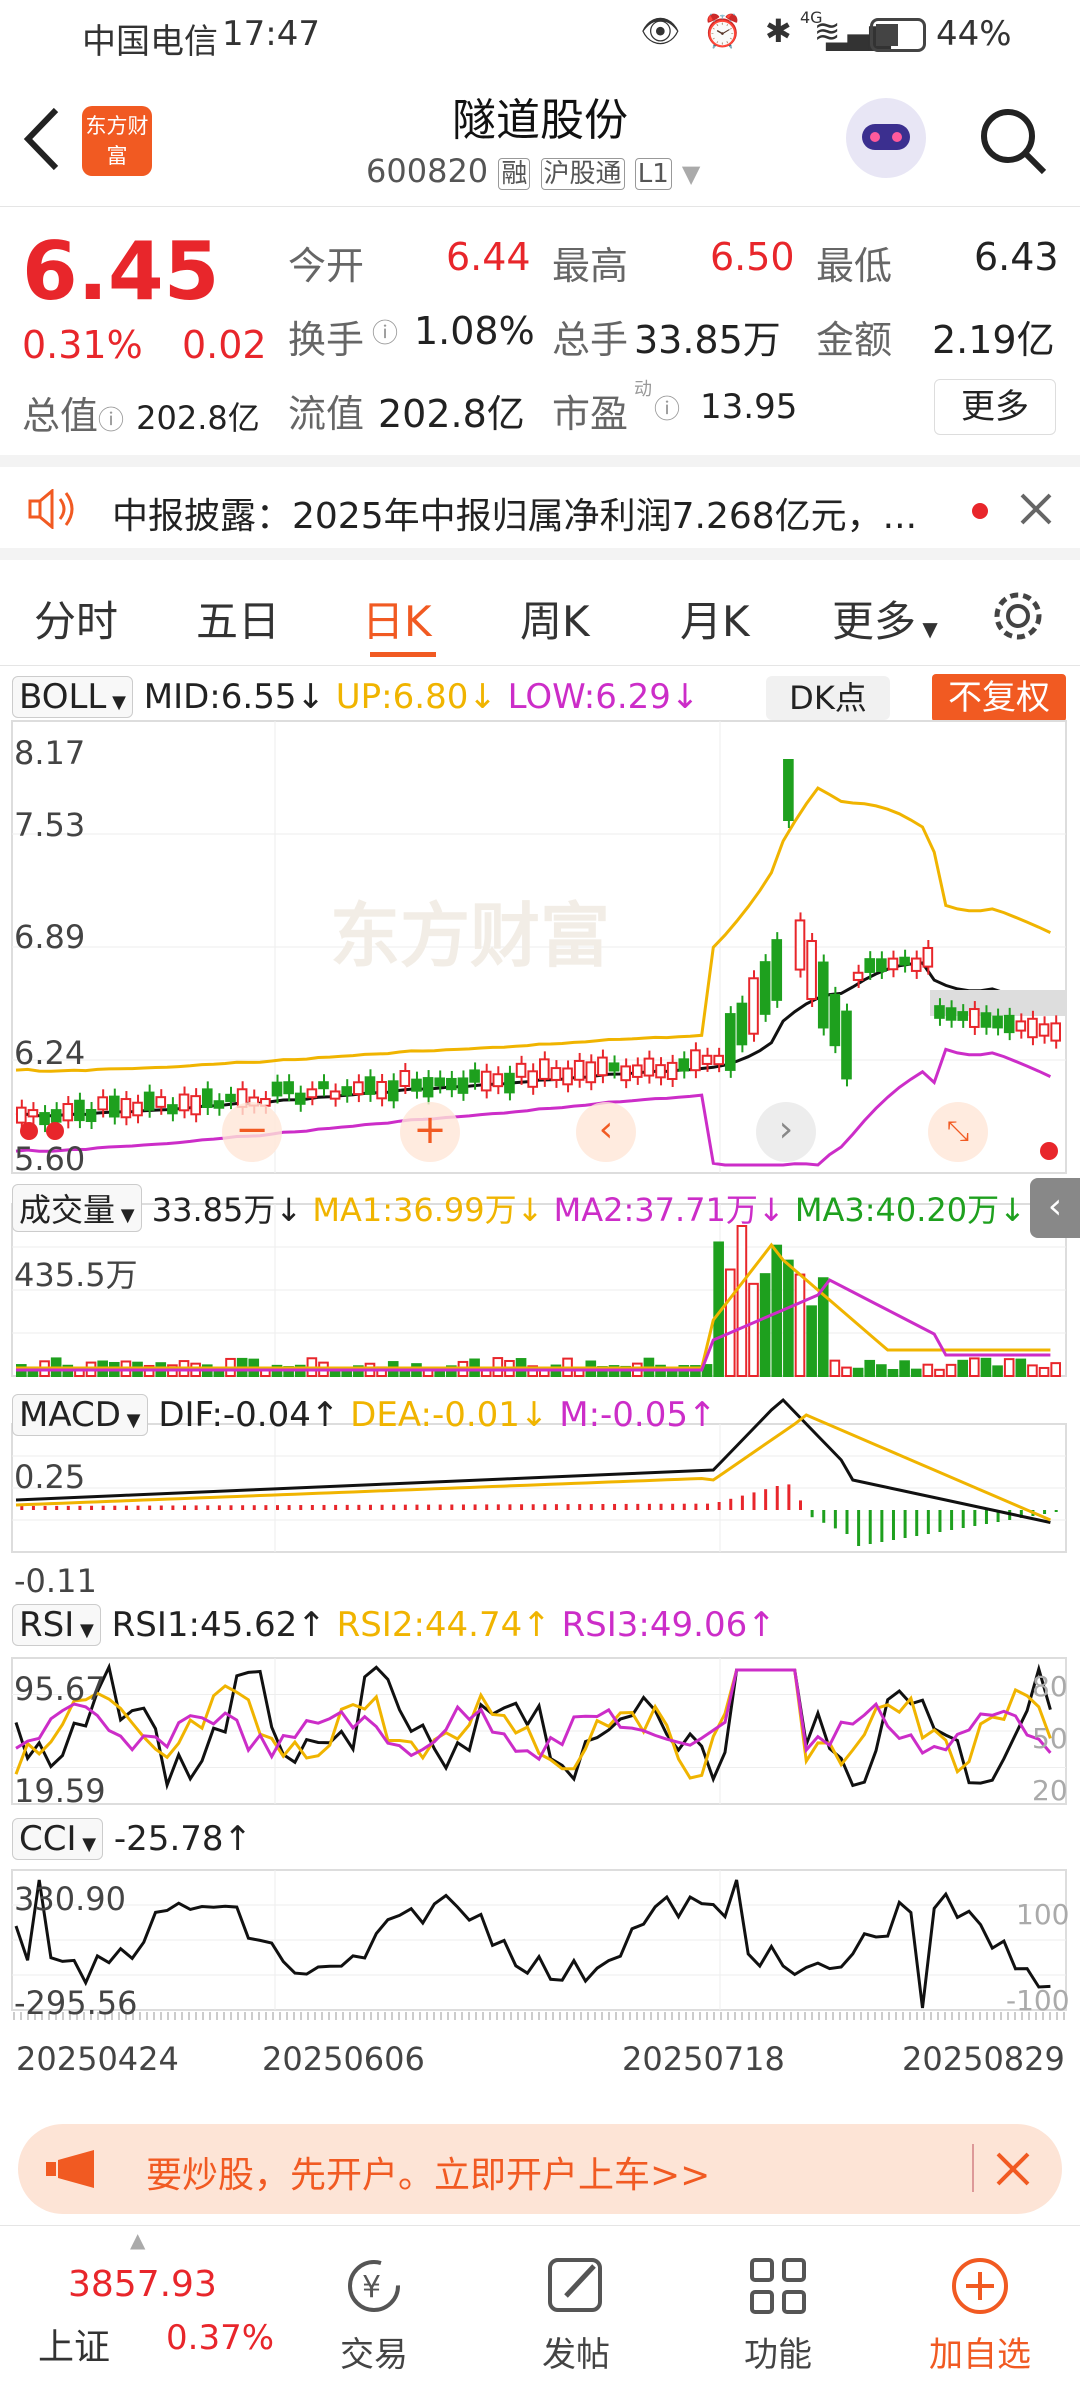 The image size is (1080, 2401). What do you see at coordinates (575, 2285) in the screenshot?
I see `edit-icon` at bounding box center [575, 2285].